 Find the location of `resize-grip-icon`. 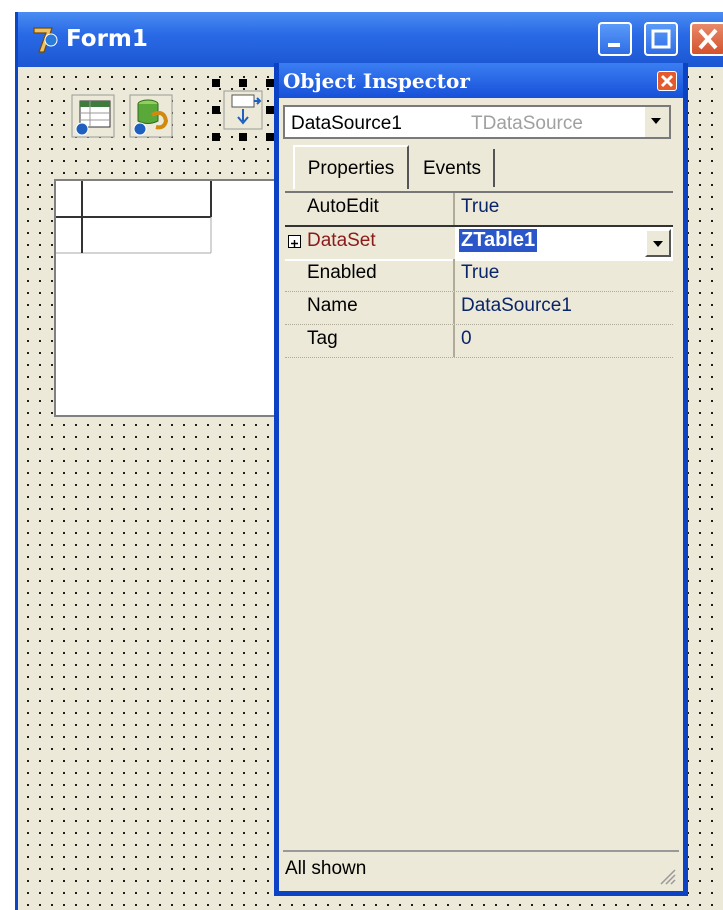

resize-grip-icon is located at coordinates (666, 875).